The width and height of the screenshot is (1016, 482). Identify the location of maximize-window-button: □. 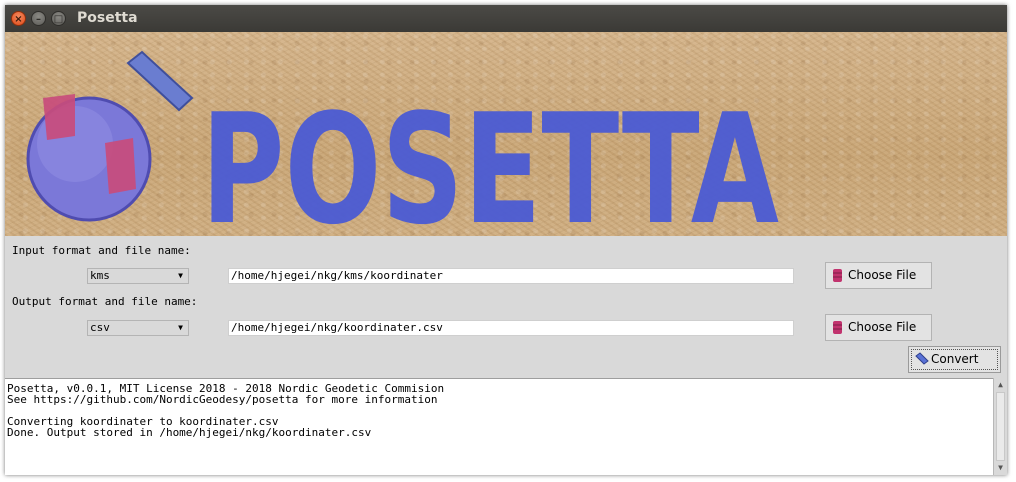
(58, 18).